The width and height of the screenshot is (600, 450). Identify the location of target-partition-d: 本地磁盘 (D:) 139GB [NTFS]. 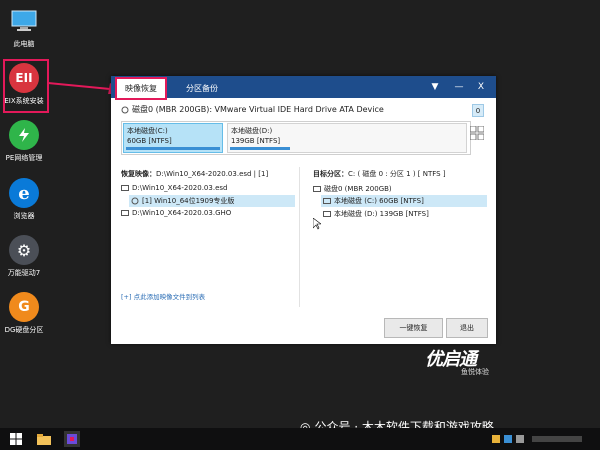
(376, 214).